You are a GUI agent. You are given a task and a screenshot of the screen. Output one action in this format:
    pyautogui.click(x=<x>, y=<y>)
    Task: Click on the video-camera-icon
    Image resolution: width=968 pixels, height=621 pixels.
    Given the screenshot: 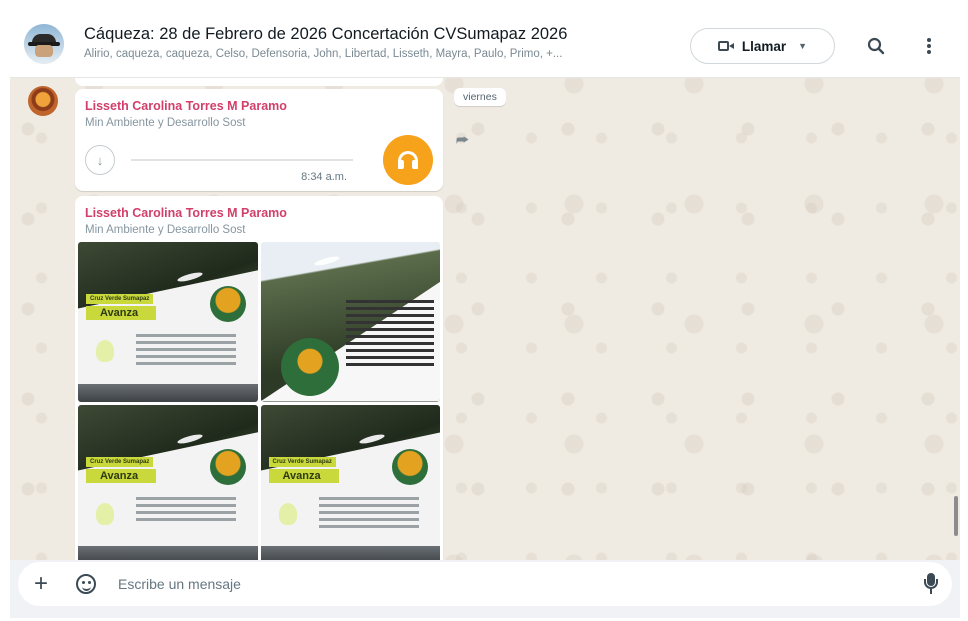 What is the action you would take?
    pyautogui.click(x=725, y=46)
    